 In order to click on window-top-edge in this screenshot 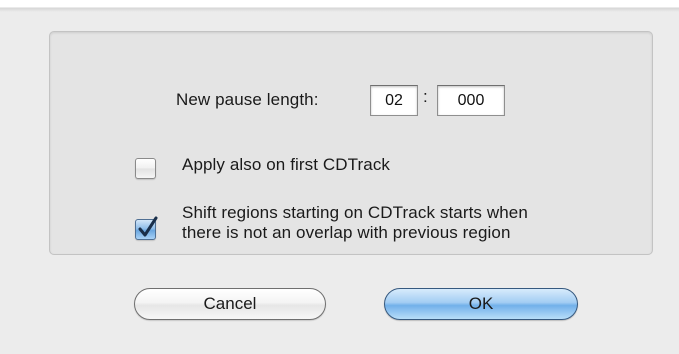, I will do `click(339, 6)`.